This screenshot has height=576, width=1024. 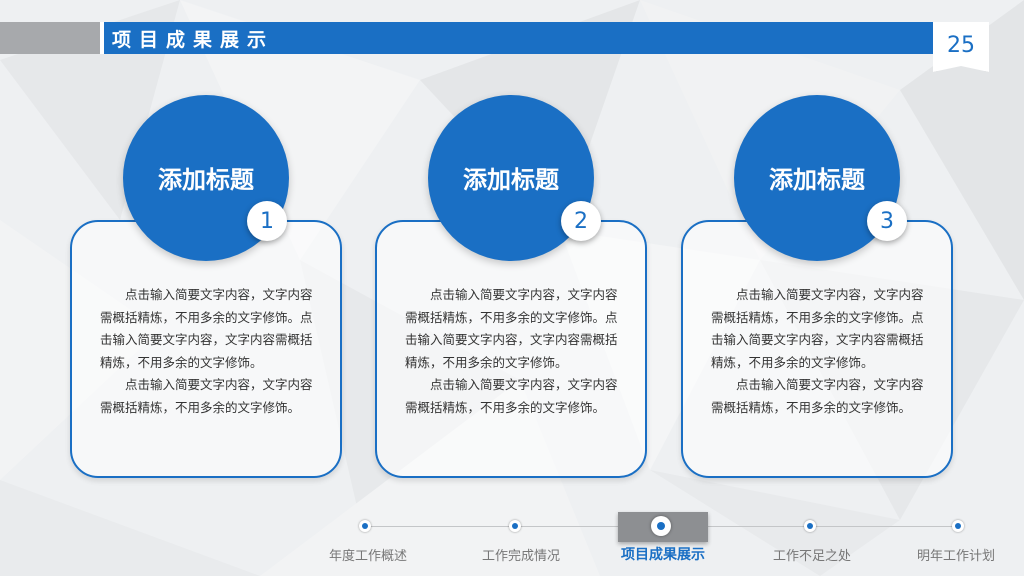 I want to click on page-number: 25, so click(x=961, y=45).